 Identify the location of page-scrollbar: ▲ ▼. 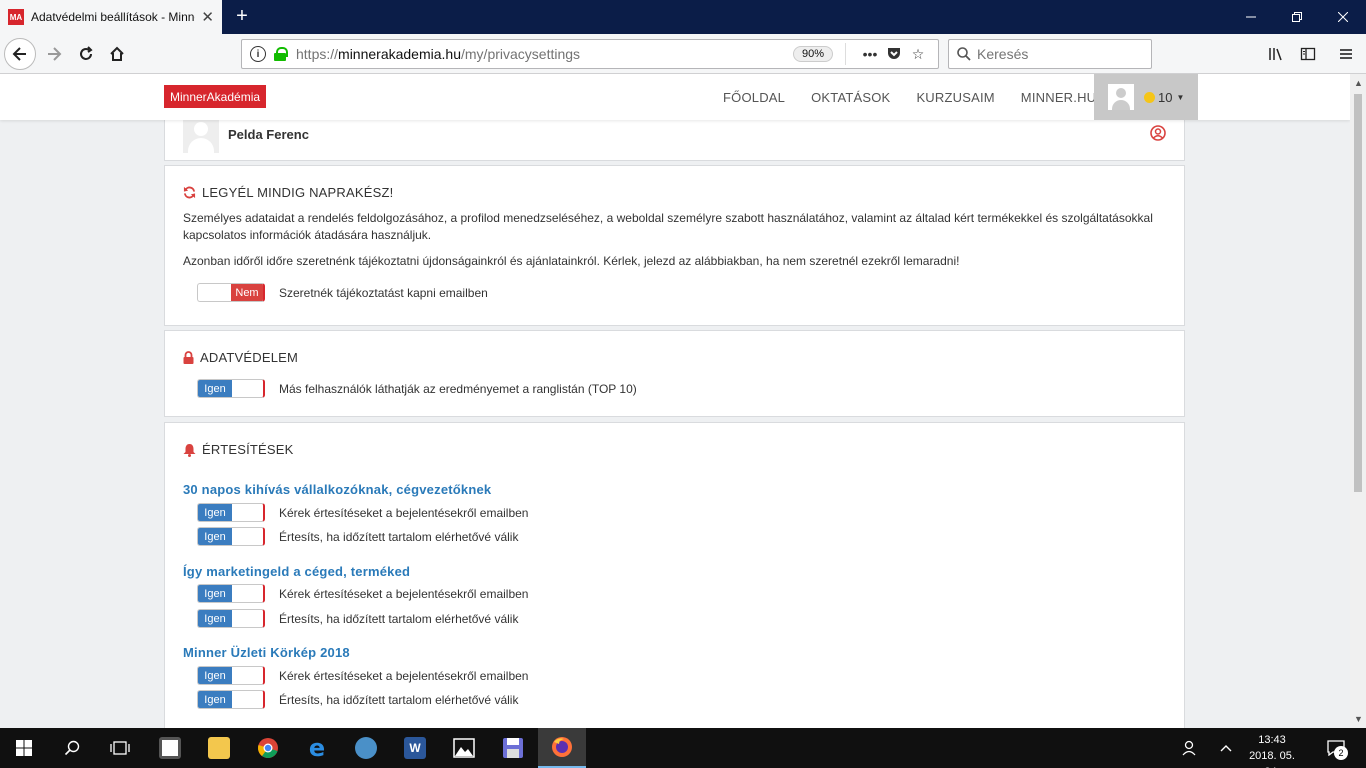
(1358, 401).